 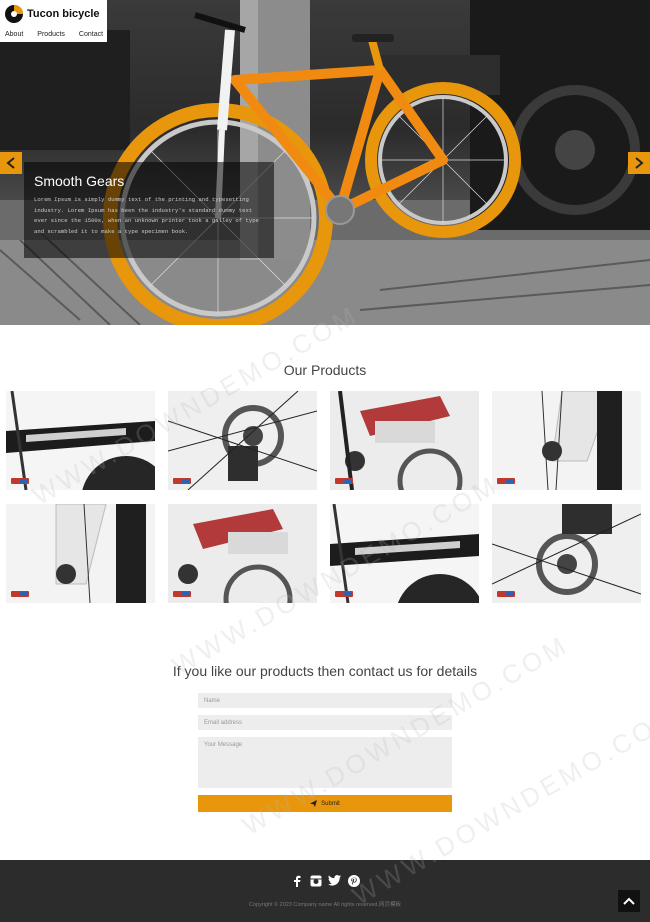 What do you see at coordinates (223, 745) in the screenshot?
I see `message-placeholder: Your Message` at bounding box center [223, 745].